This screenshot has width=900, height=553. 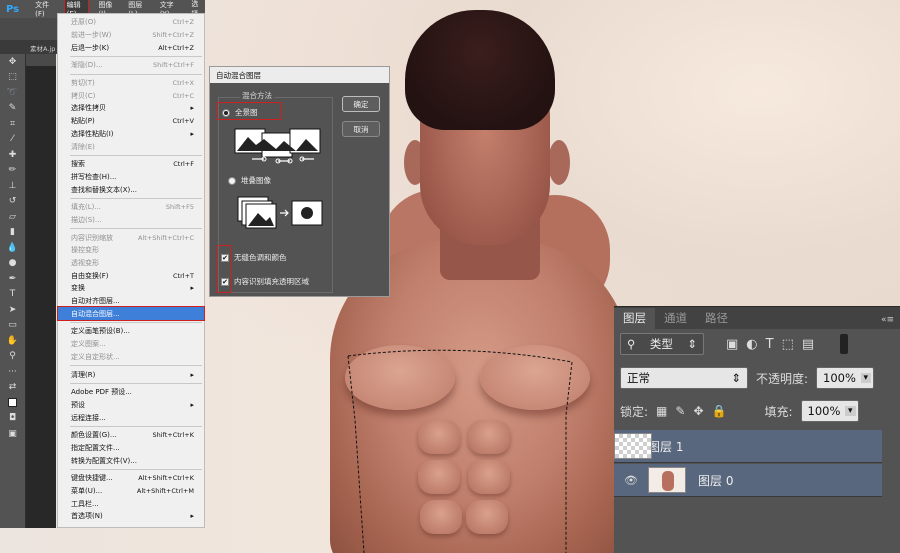 I want to click on edit-menu-item: 清理(R) ▸, so click(x=131, y=374).